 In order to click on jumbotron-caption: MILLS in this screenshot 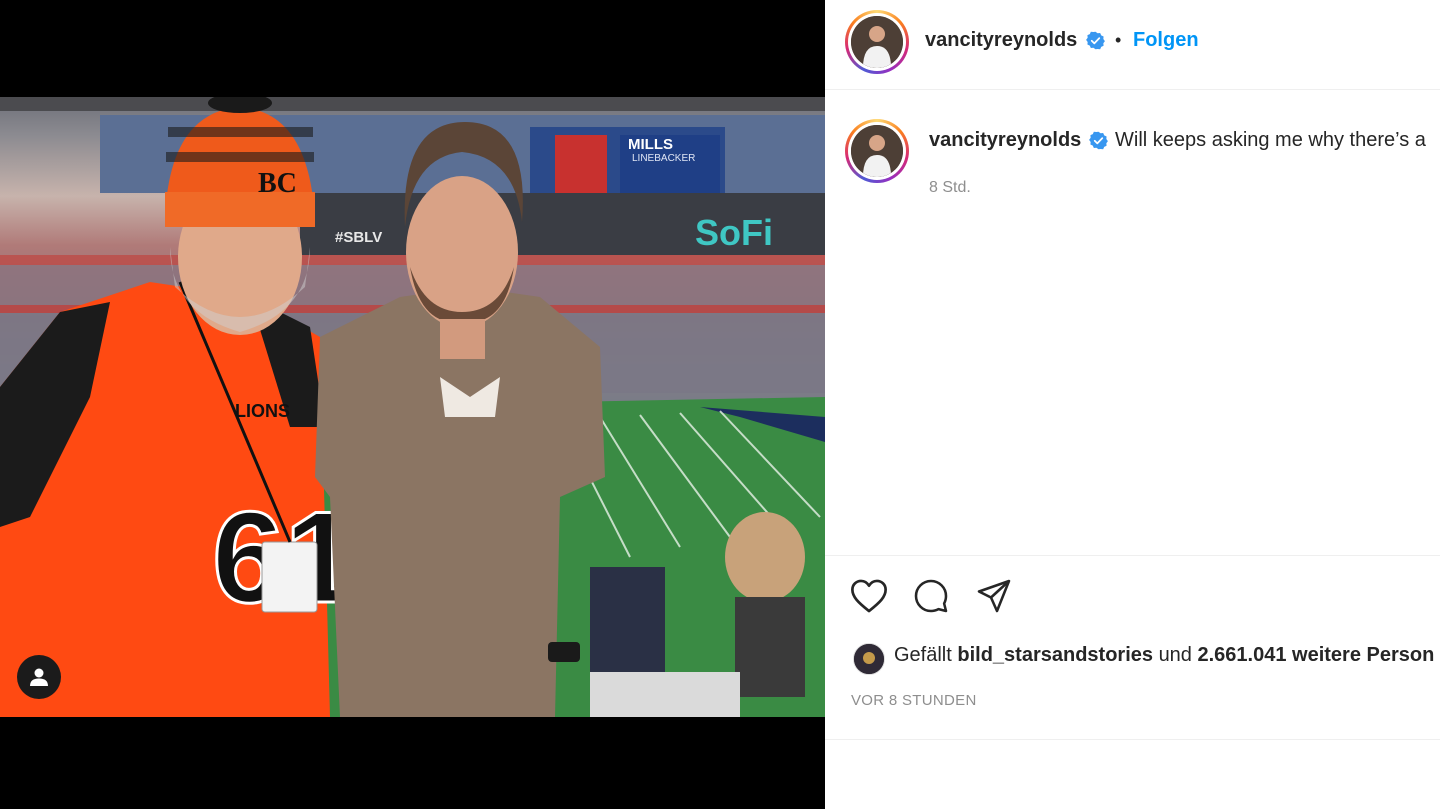, I will do `click(650, 144)`.